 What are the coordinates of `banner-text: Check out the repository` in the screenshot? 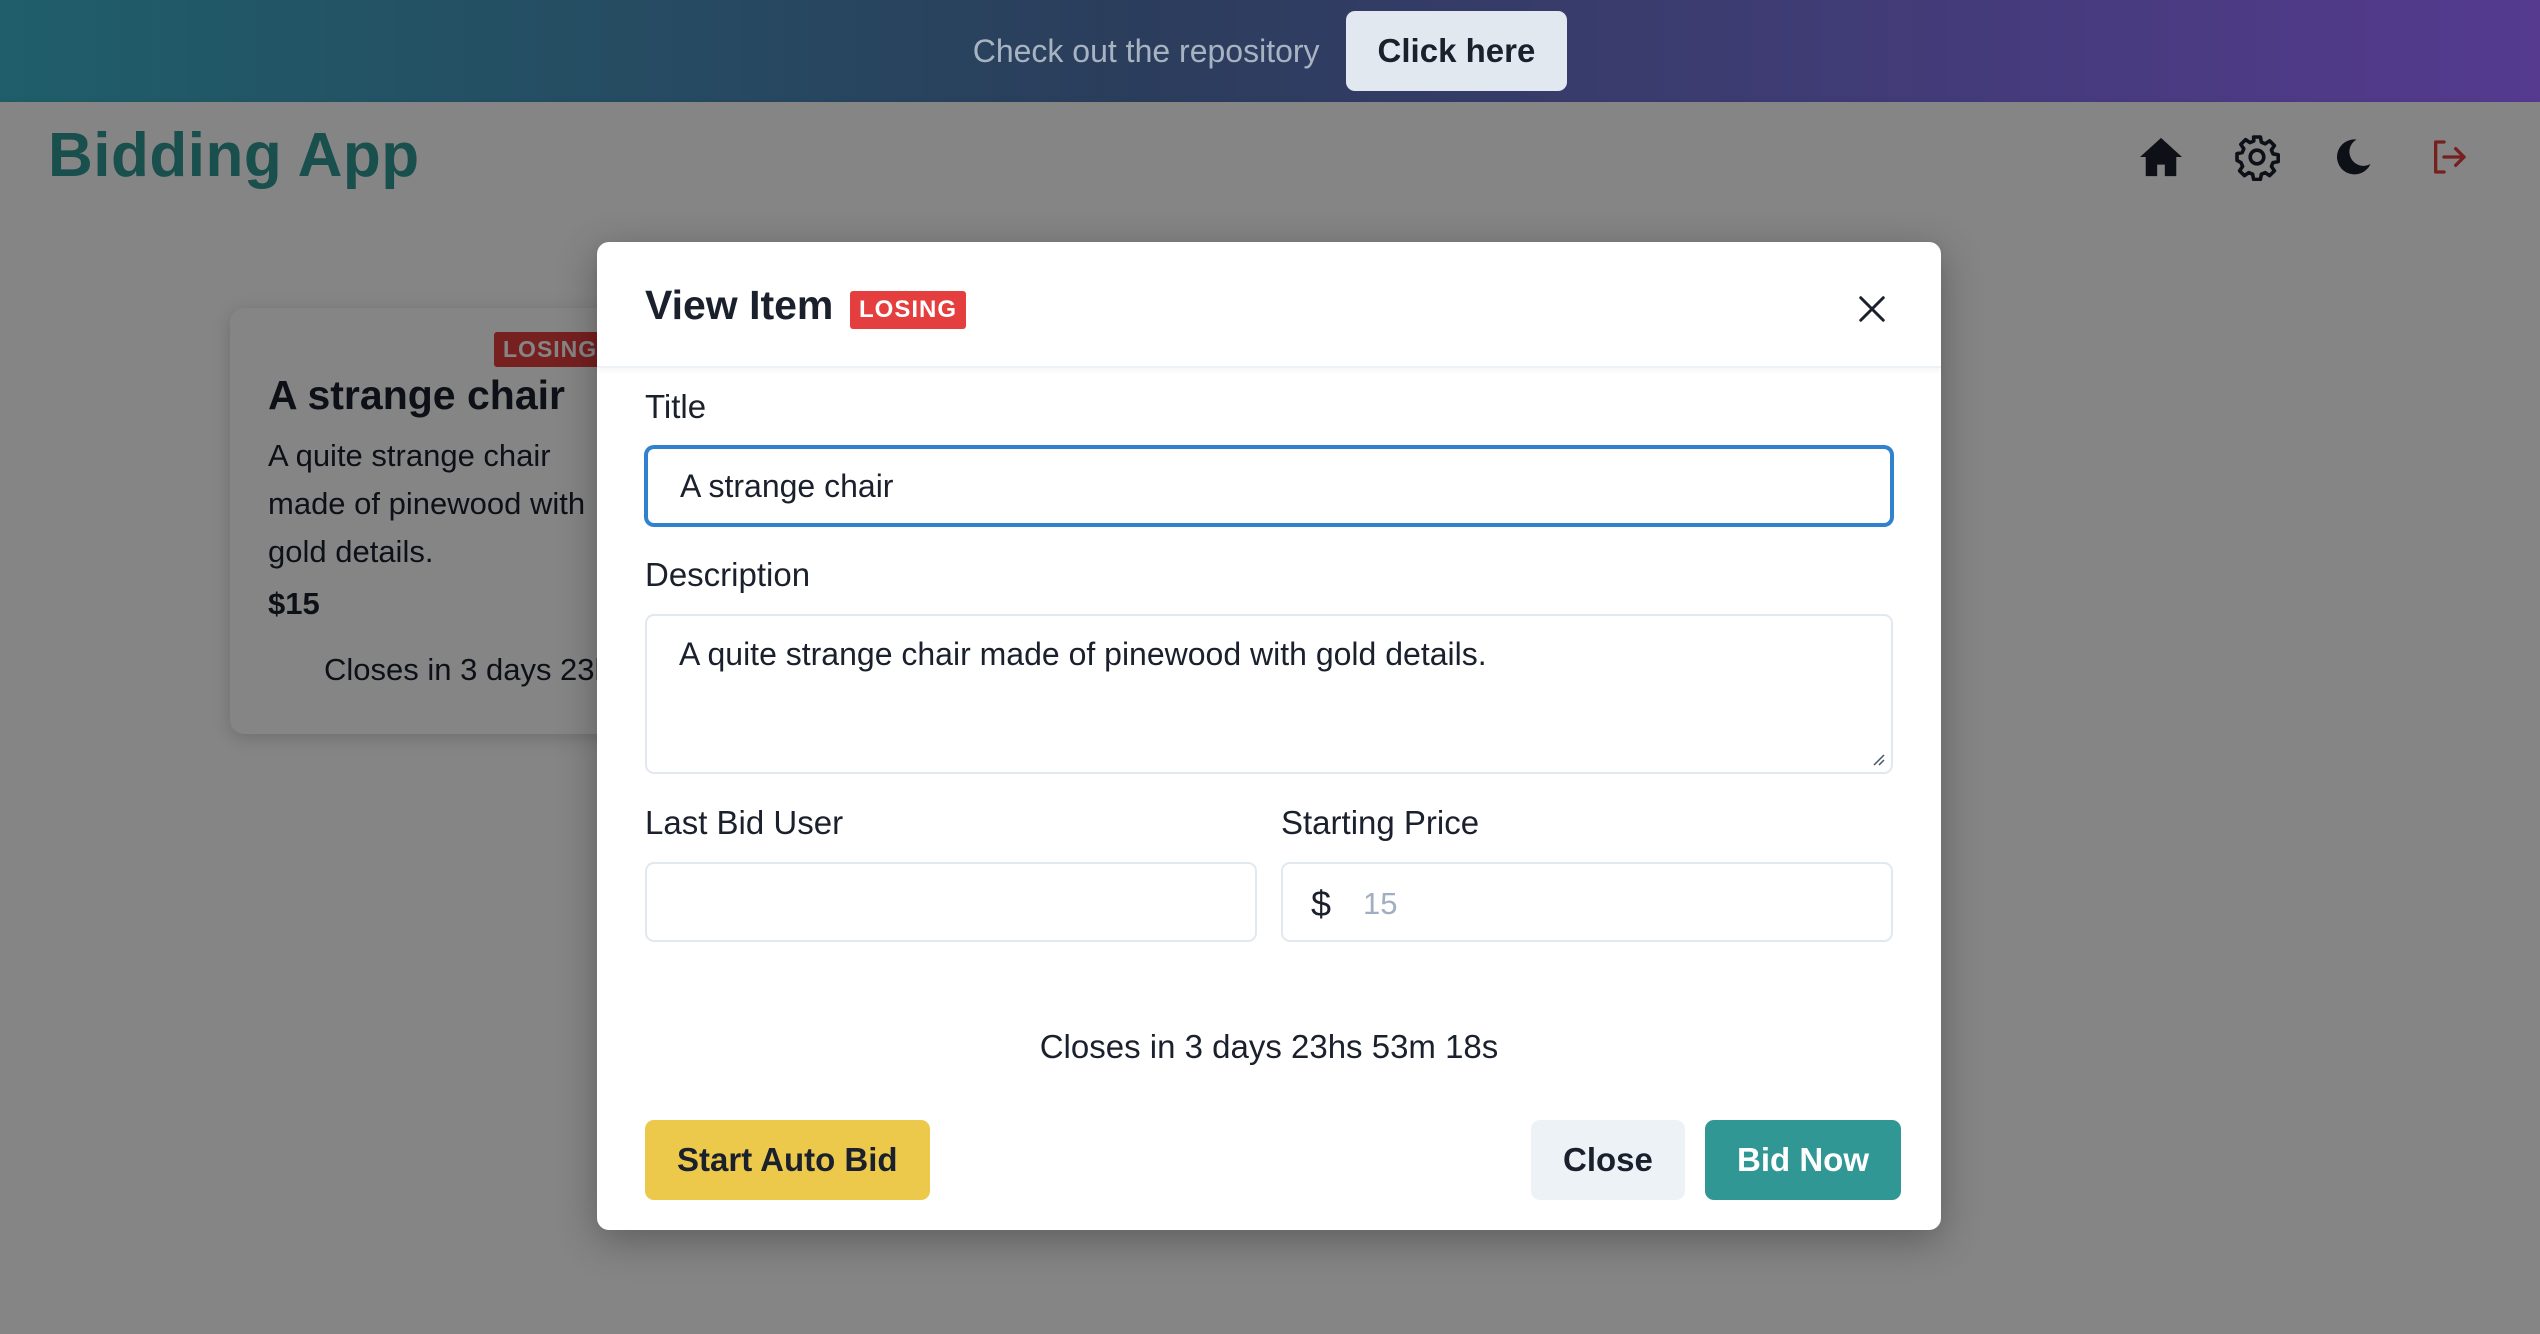 It's located at (1146, 50).